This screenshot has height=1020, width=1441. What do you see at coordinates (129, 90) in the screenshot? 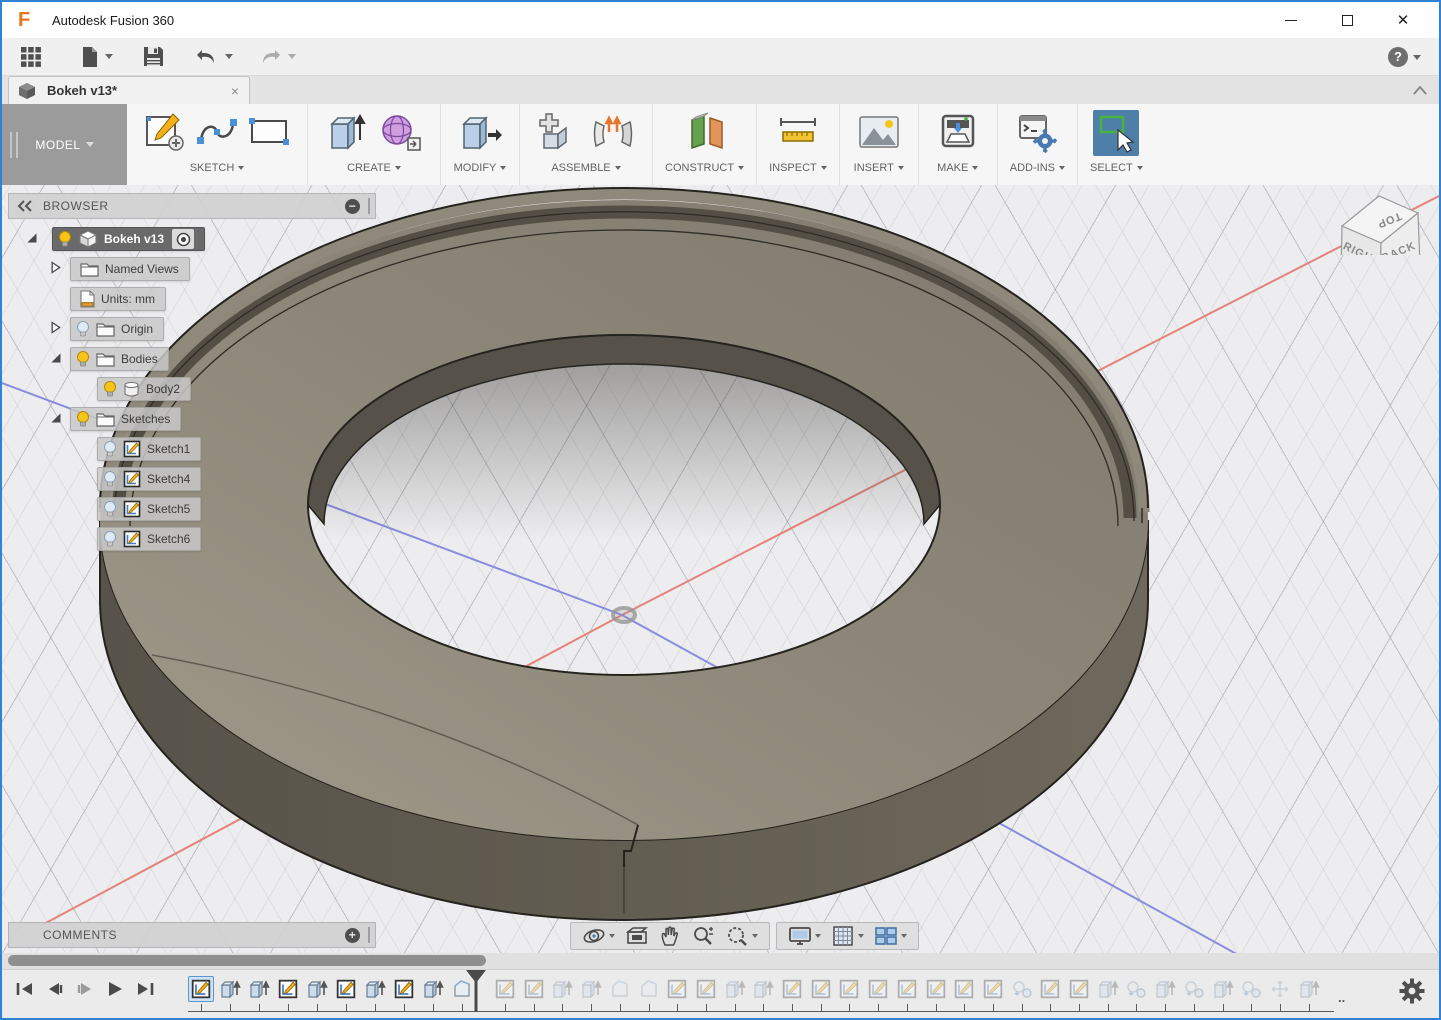
I see `document-tab: Bokeh v13* ×` at bounding box center [129, 90].